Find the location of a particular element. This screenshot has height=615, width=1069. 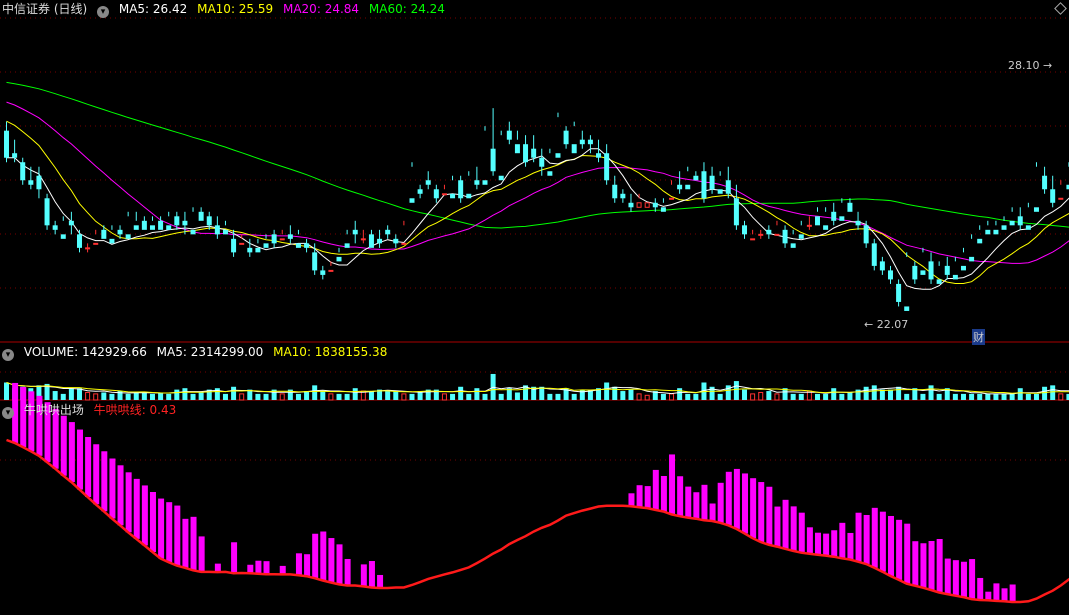

volume-ma-lines is located at coordinates (537, 388).